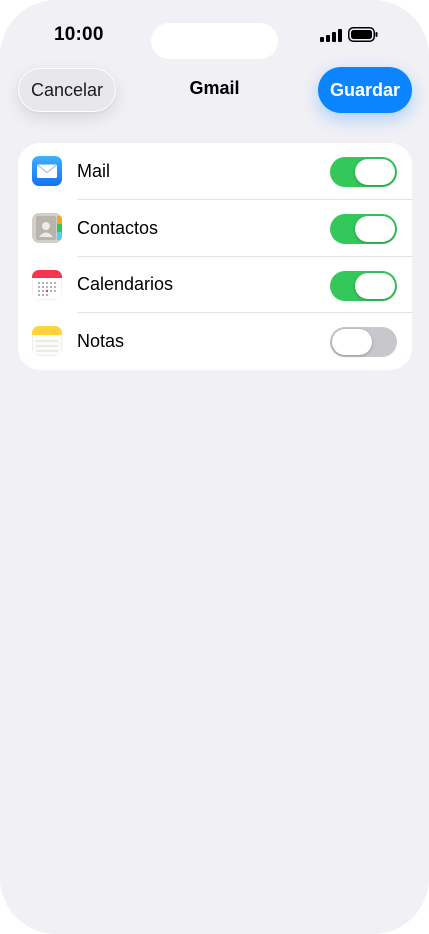 This screenshot has width=429, height=934. What do you see at coordinates (363, 34) in the screenshot?
I see `battery-icon` at bounding box center [363, 34].